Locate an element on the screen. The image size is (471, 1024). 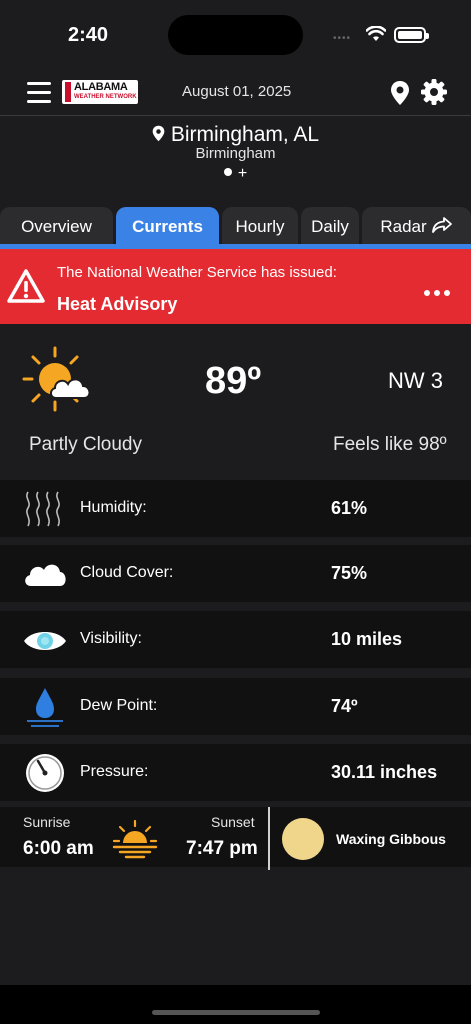
detail-value: 61% is located at coordinates (349, 508).